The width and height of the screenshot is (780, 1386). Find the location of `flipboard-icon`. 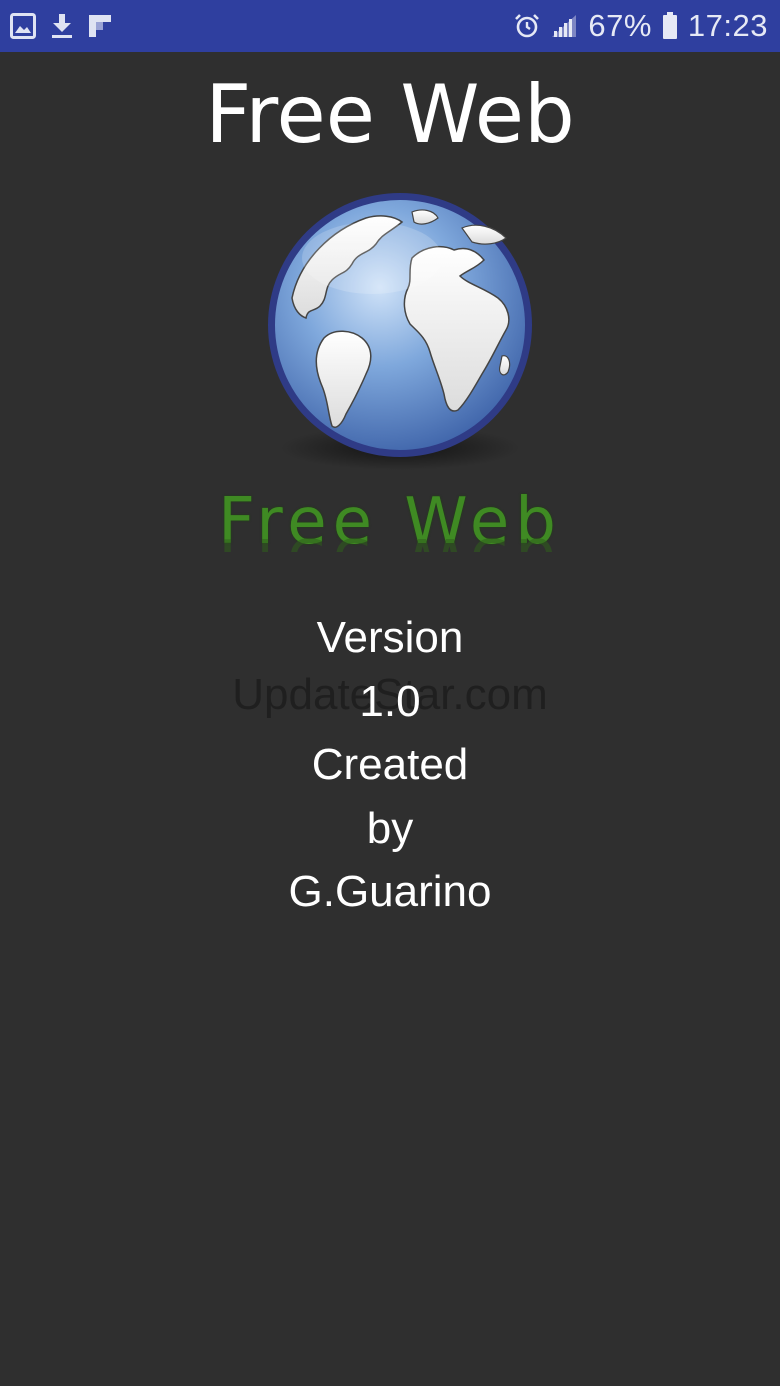

flipboard-icon is located at coordinates (100, 26).